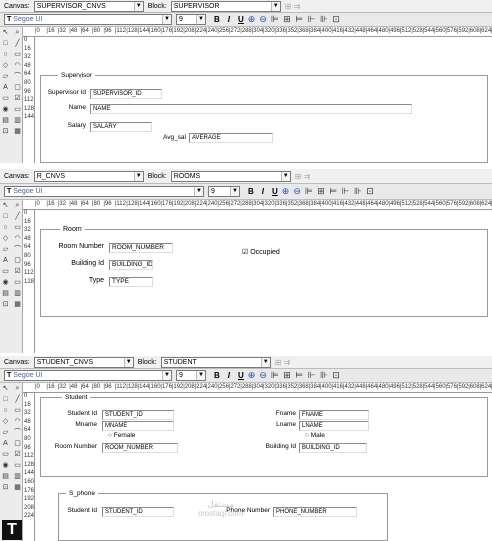 The height and width of the screenshot is (541, 492). Describe the element at coordinates (215, 362) in the screenshot. I see `block-select: STUDENT ▼` at that location.